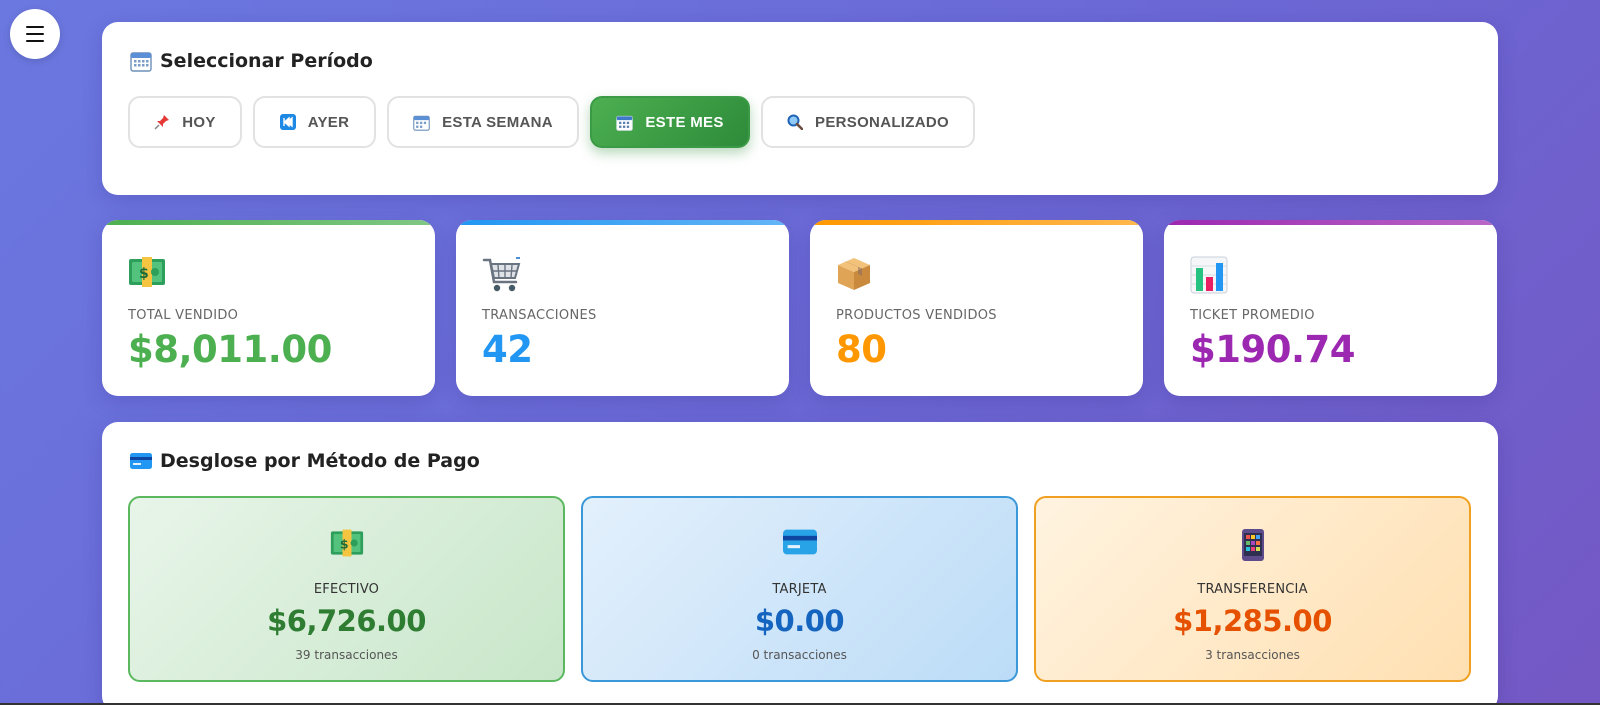 The image size is (1600, 705). Describe the element at coordinates (230, 349) in the screenshot. I see `stat-value: $8,011.00` at that location.